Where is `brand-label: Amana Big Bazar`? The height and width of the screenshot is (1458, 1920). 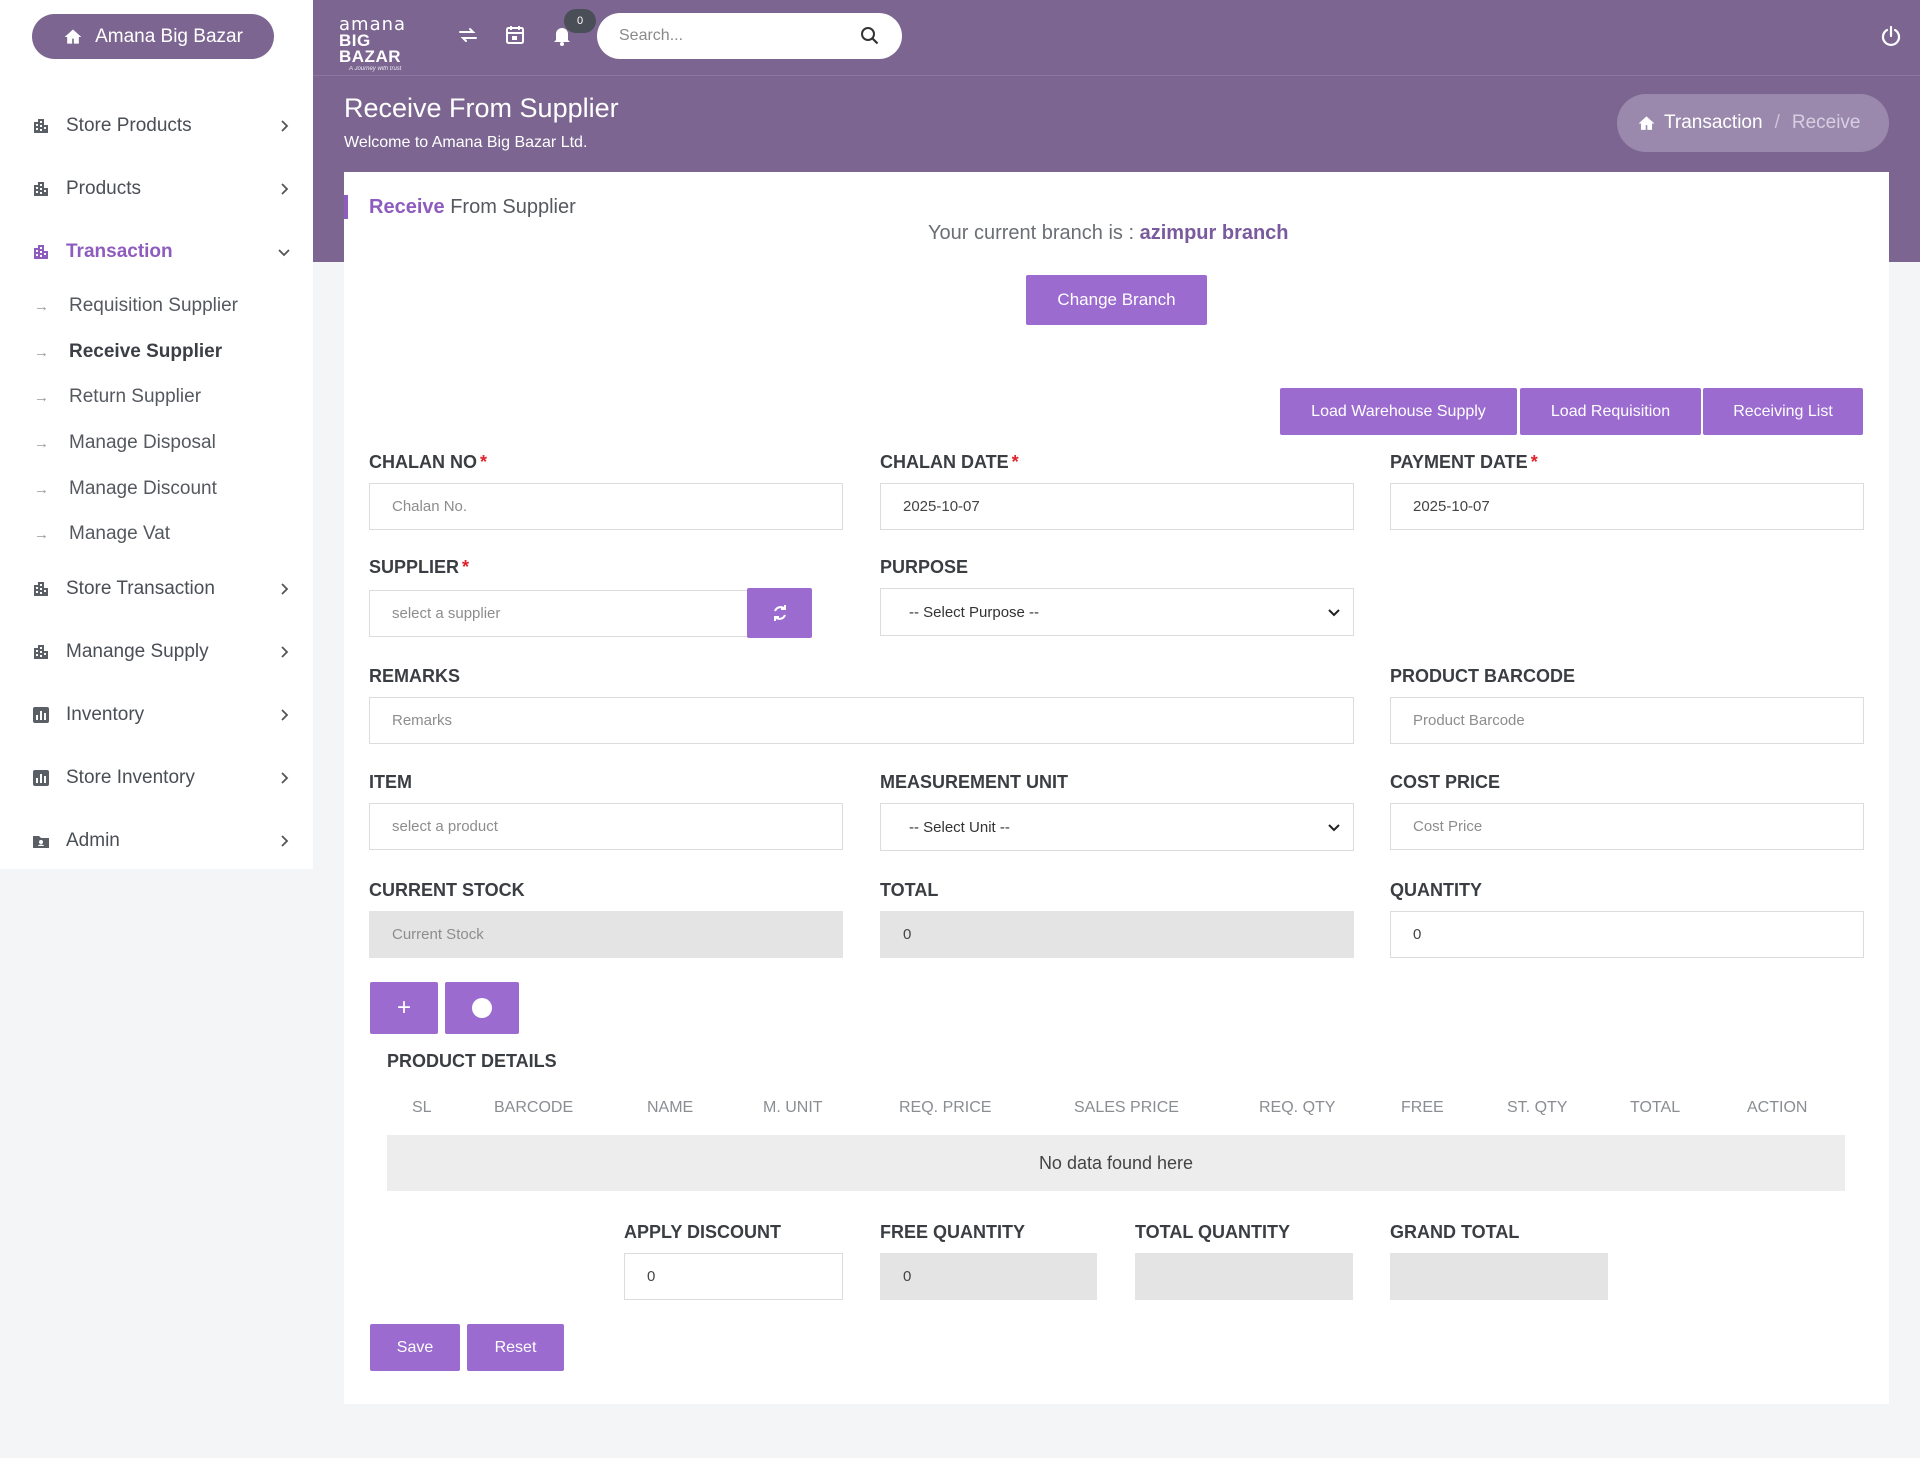
brand-label: Amana Big Bazar is located at coordinates (169, 36).